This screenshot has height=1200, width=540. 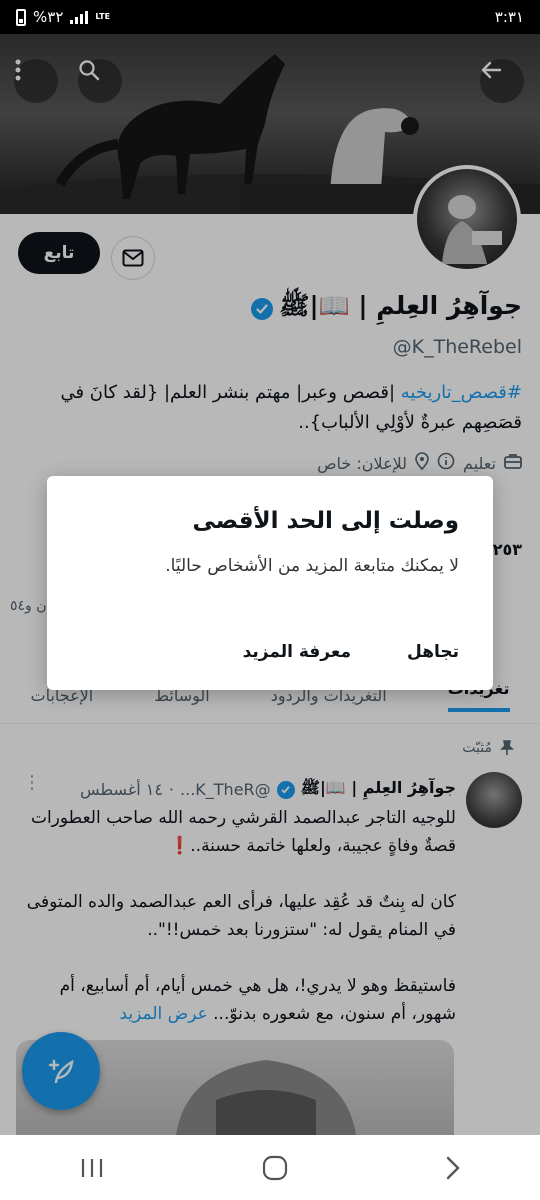 What do you see at coordinates (275, 1168) in the screenshot?
I see `home-icon` at bounding box center [275, 1168].